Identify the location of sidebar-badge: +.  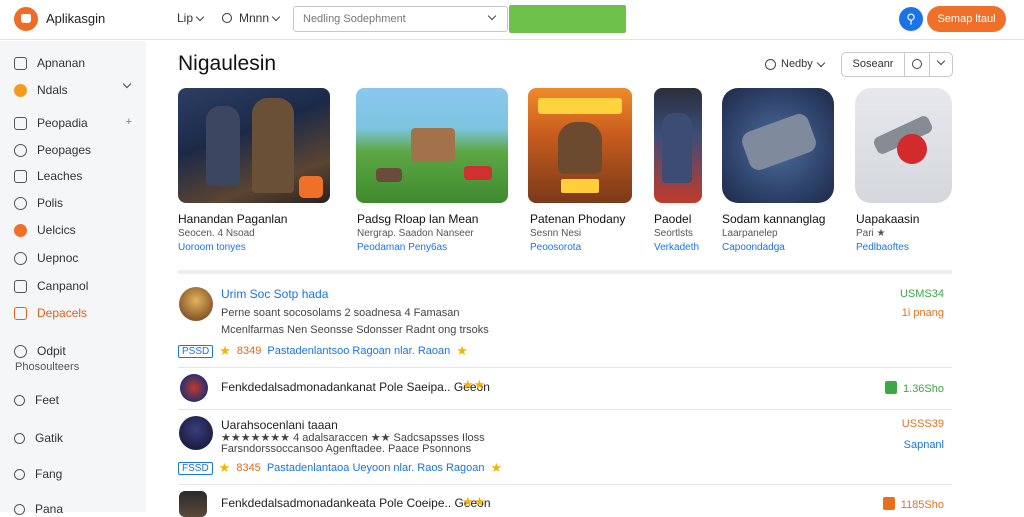
(128, 122).